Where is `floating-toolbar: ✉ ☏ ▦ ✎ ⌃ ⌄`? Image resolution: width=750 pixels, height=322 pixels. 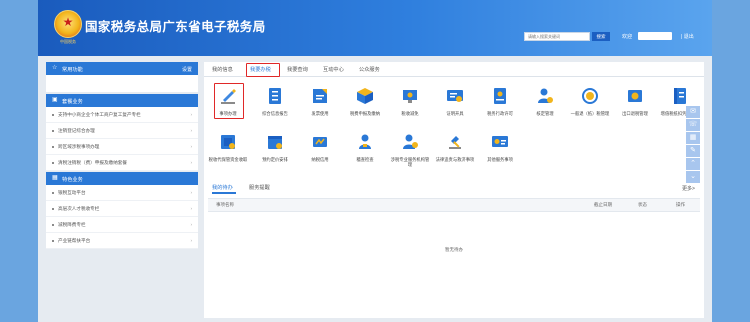 floating-toolbar: ✉ ☏ ▦ ✎ ⌃ ⌄ is located at coordinates (693, 145).